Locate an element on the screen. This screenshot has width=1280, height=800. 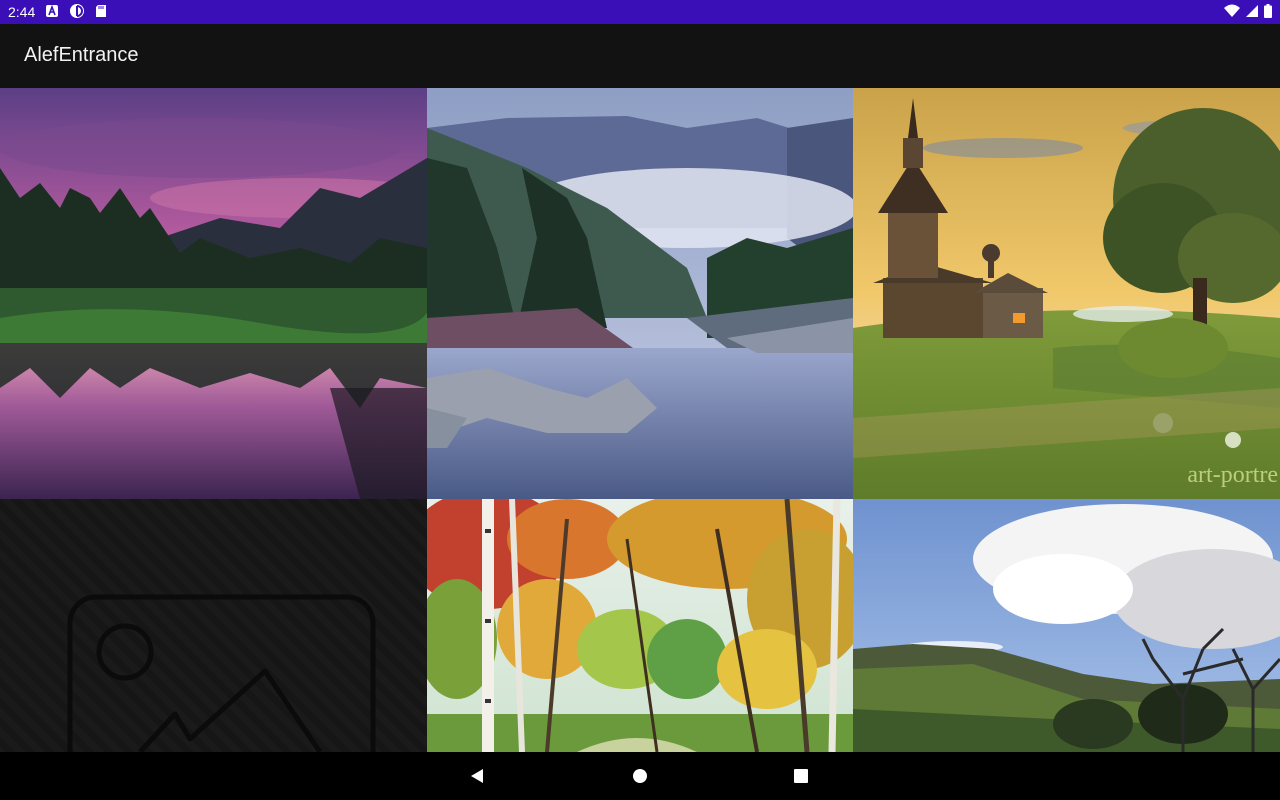
back-icon is located at coordinates (477, 776).